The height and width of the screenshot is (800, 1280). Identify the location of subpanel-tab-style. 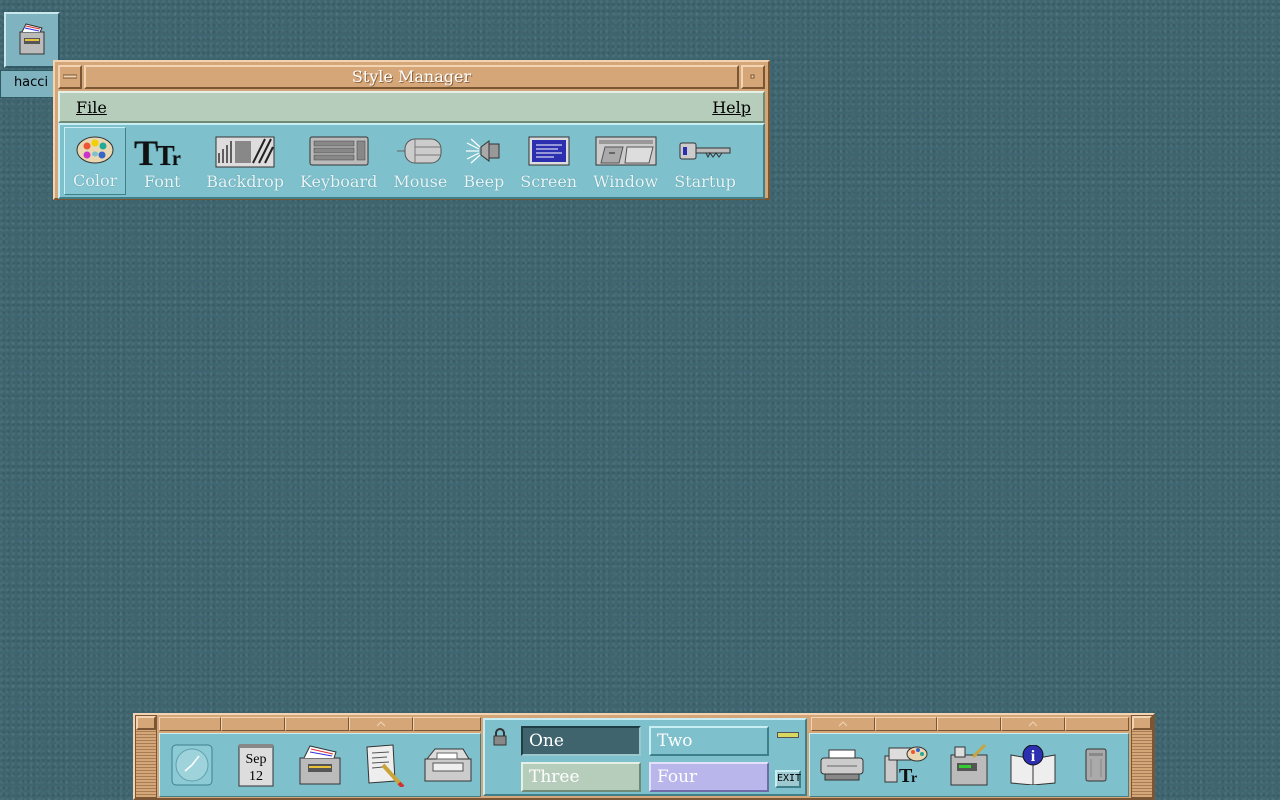
(906, 724).